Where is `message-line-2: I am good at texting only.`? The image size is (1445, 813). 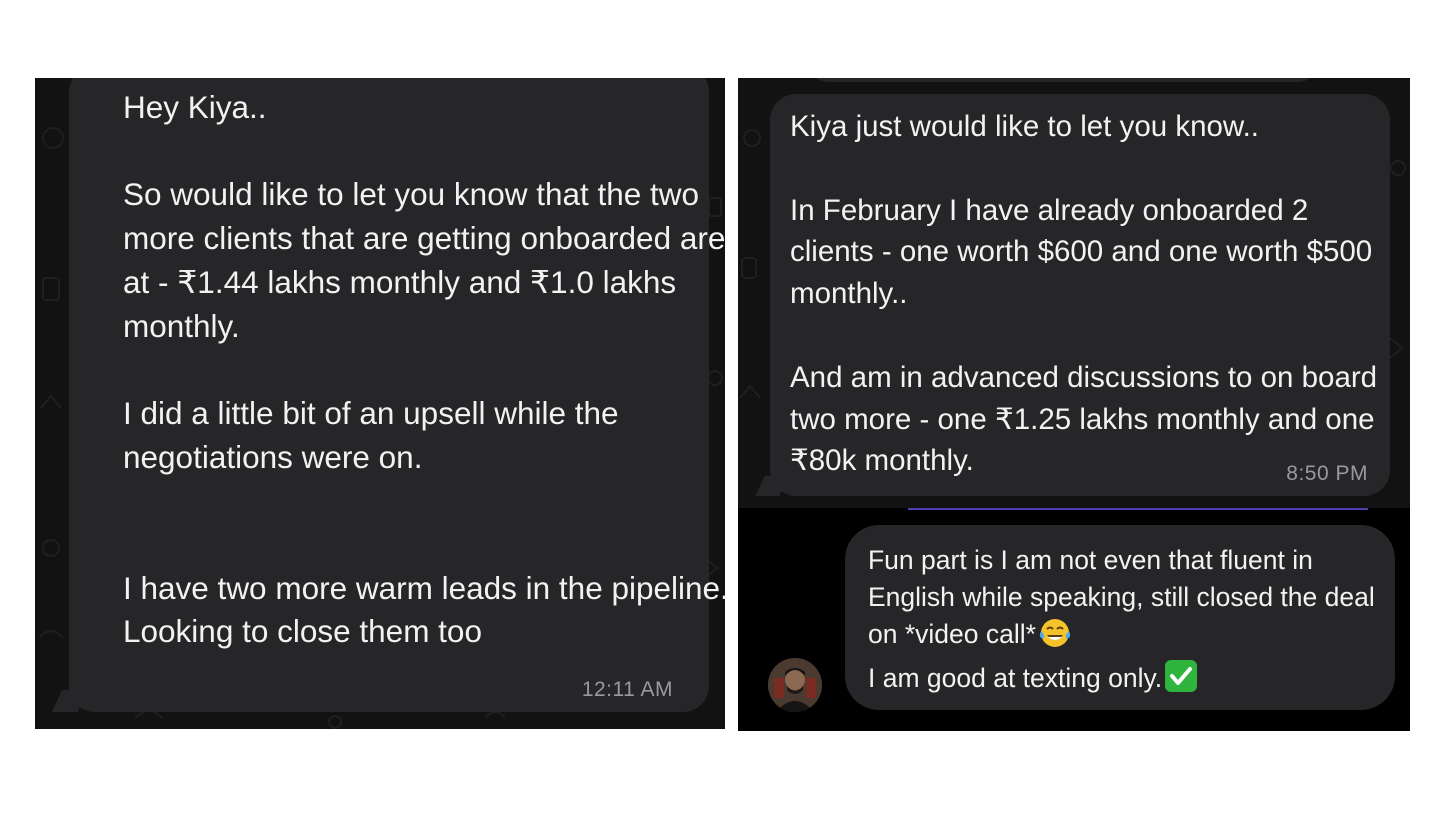 message-line-2: I am good at texting only. is located at coordinates (1015, 678).